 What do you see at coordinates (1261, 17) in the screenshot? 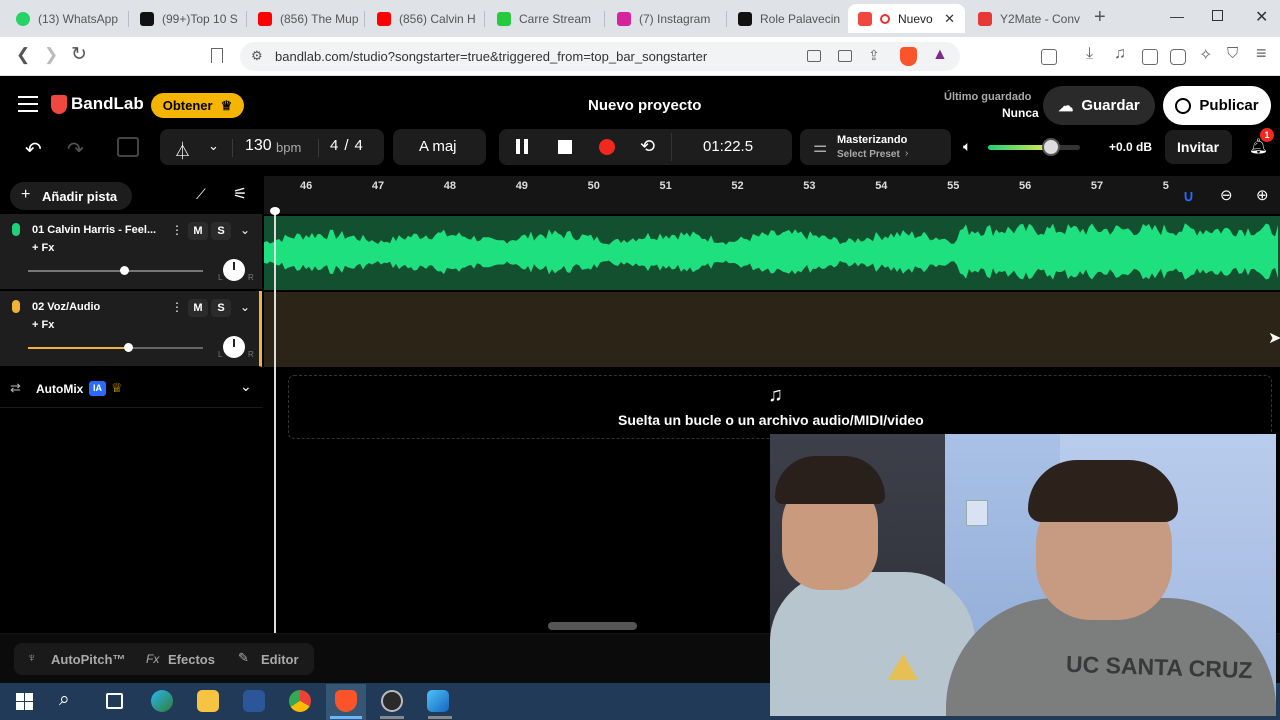
I see `close-window-icon: ✕` at bounding box center [1261, 17].